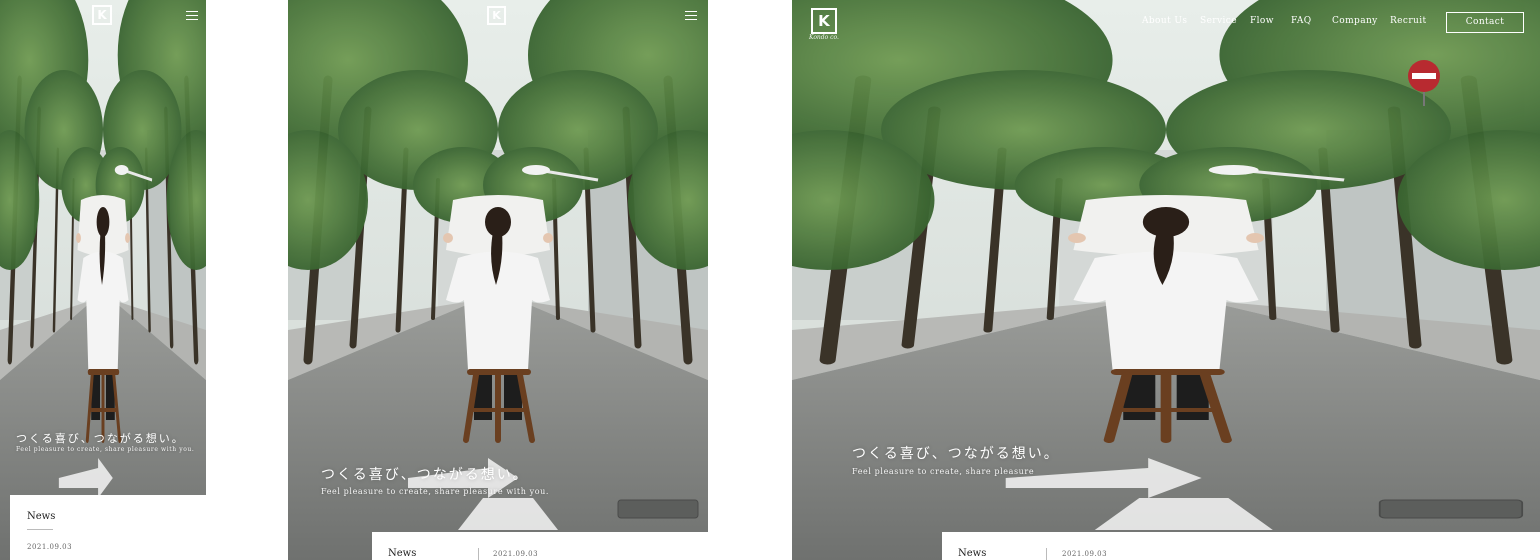 This screenshot has height=560, width=1540. I want to click on logo-wordmark: Kondo co., so click(824, 37).